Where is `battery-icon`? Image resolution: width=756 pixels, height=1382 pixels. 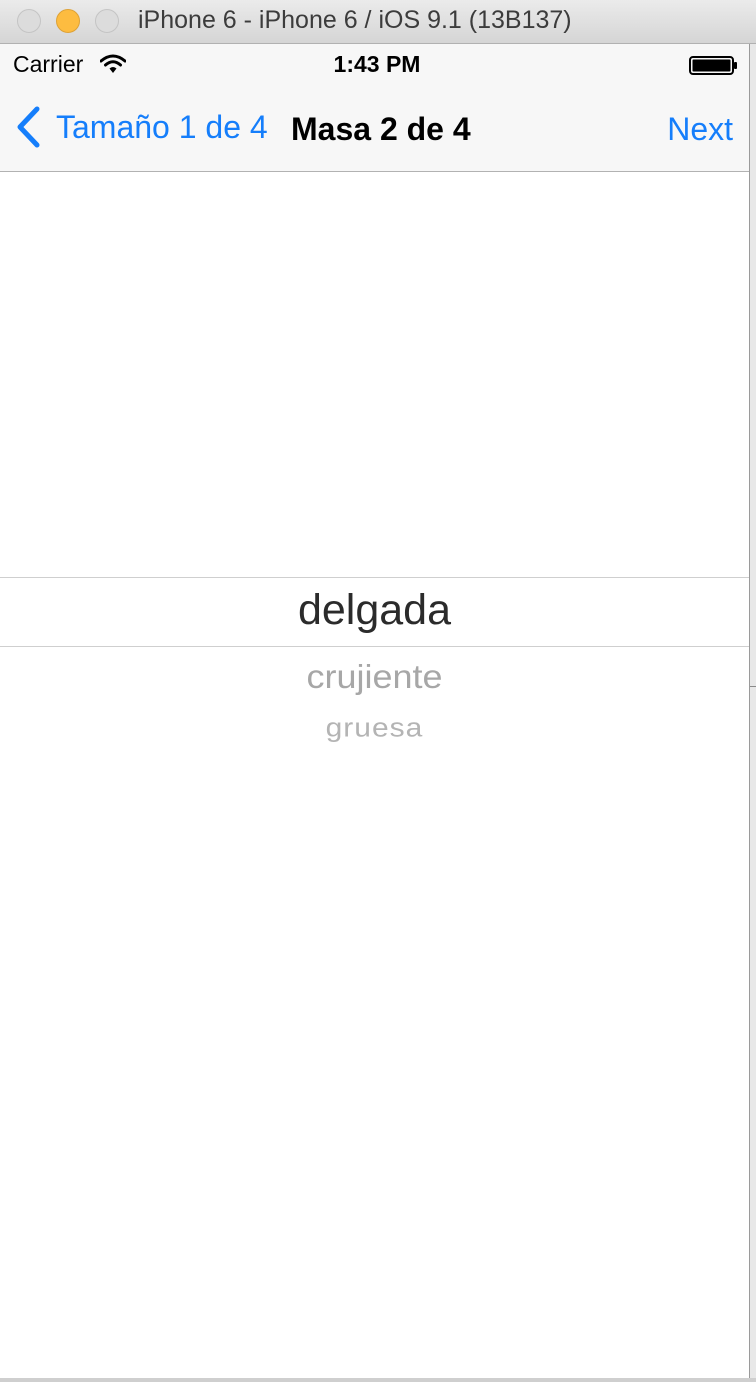 battery-icon is located at coordinates (713, 65).